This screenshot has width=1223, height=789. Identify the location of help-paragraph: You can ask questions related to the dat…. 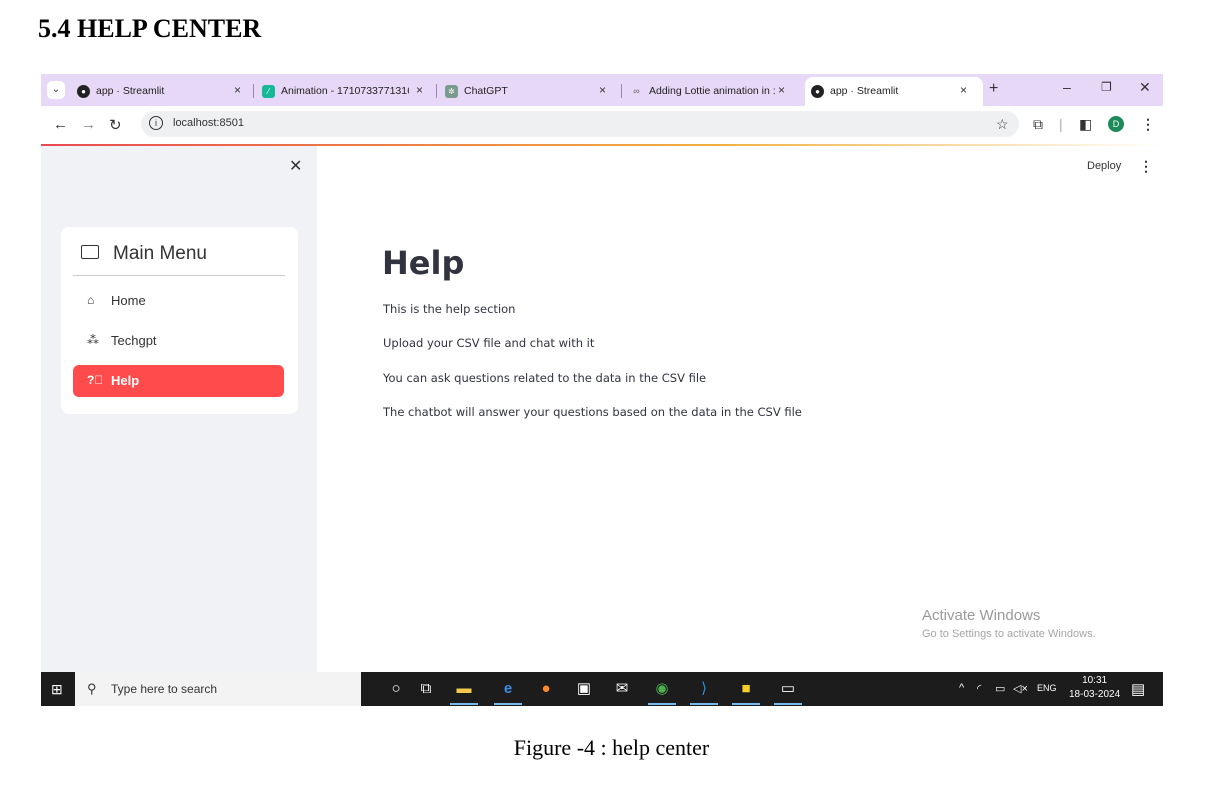
(545, 378).